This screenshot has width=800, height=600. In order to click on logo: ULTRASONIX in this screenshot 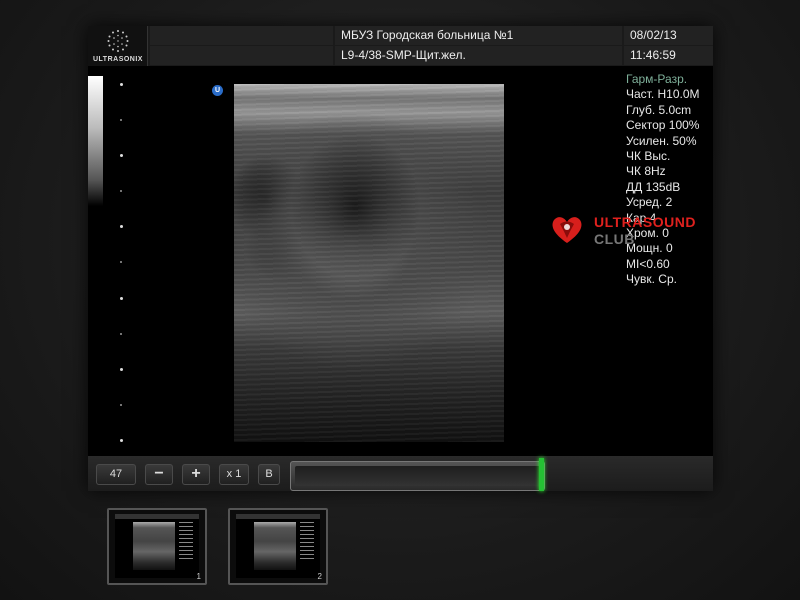, I will do `click(118, 46)`.